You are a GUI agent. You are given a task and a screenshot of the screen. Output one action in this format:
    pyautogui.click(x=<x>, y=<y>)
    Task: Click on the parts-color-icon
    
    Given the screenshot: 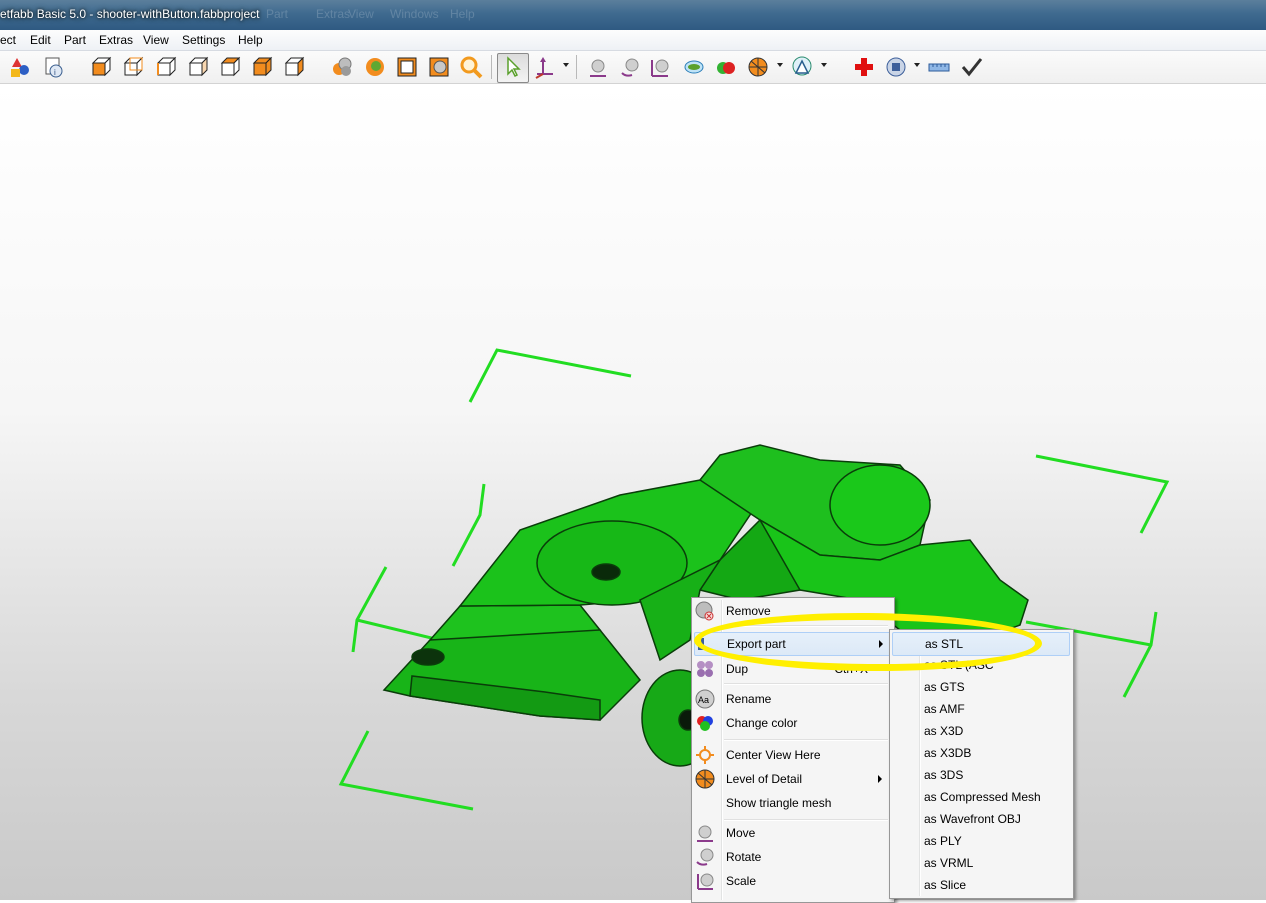 What is the action you would take?
    pyautogui.click(x=375, y=67)
    